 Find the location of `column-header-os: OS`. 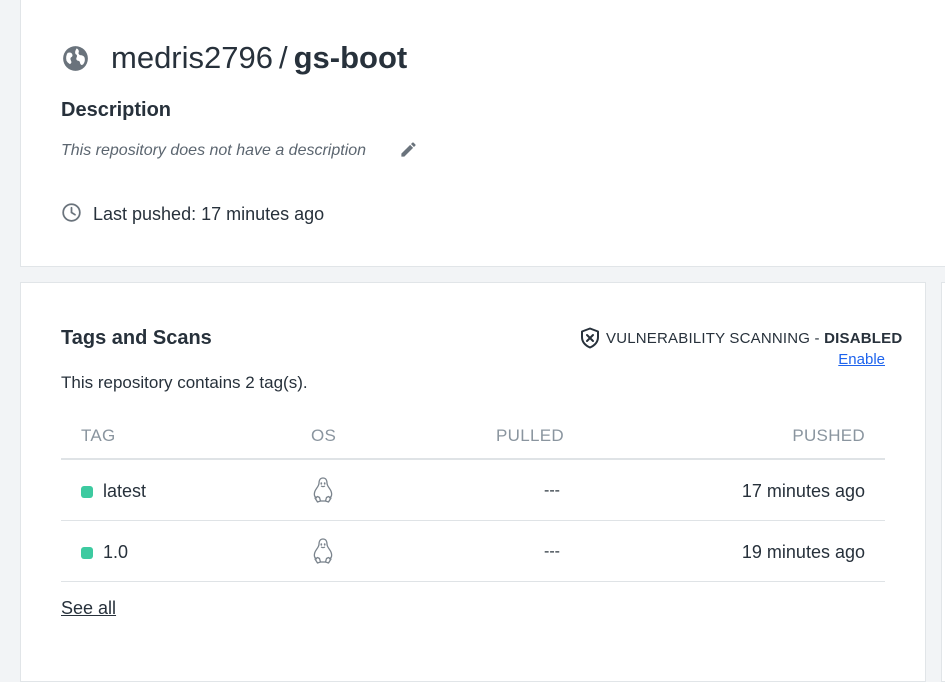

column-header-os: OS is located at coordinates (324, 435).